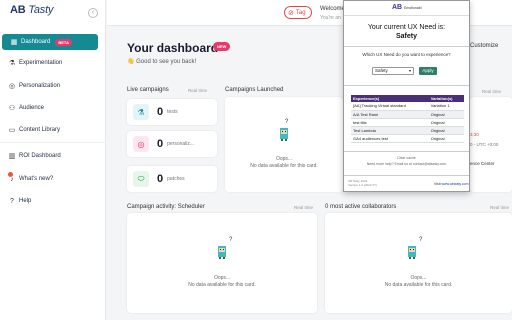  I want to click on clear-cache-link: Clear cache, so click(406, 158).